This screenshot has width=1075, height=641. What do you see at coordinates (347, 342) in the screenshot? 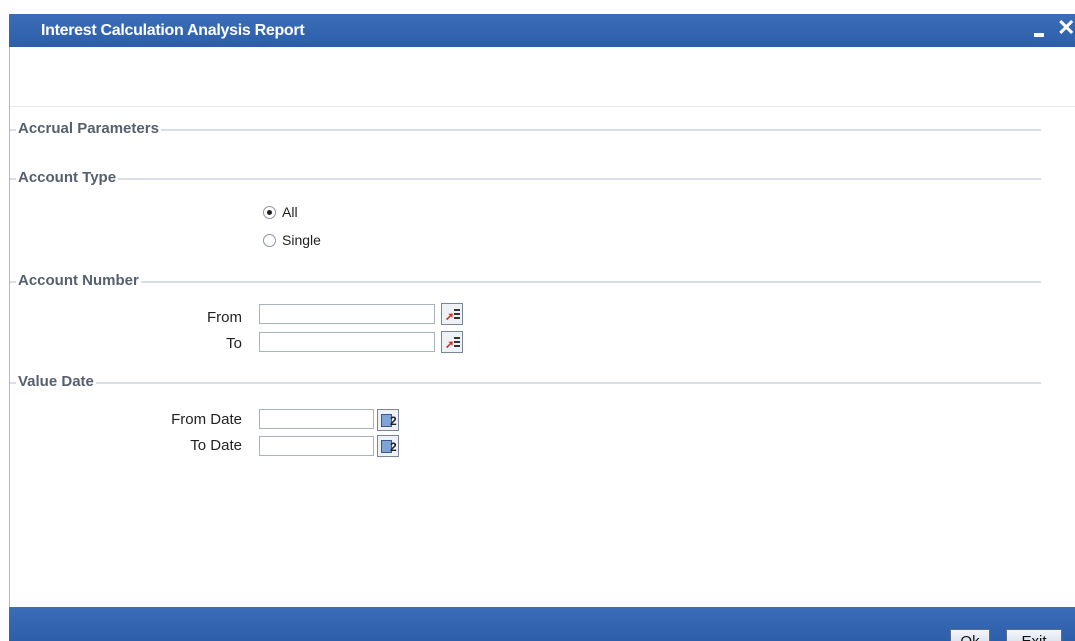
I see `account-to-input` at bounding box center [347, 342].